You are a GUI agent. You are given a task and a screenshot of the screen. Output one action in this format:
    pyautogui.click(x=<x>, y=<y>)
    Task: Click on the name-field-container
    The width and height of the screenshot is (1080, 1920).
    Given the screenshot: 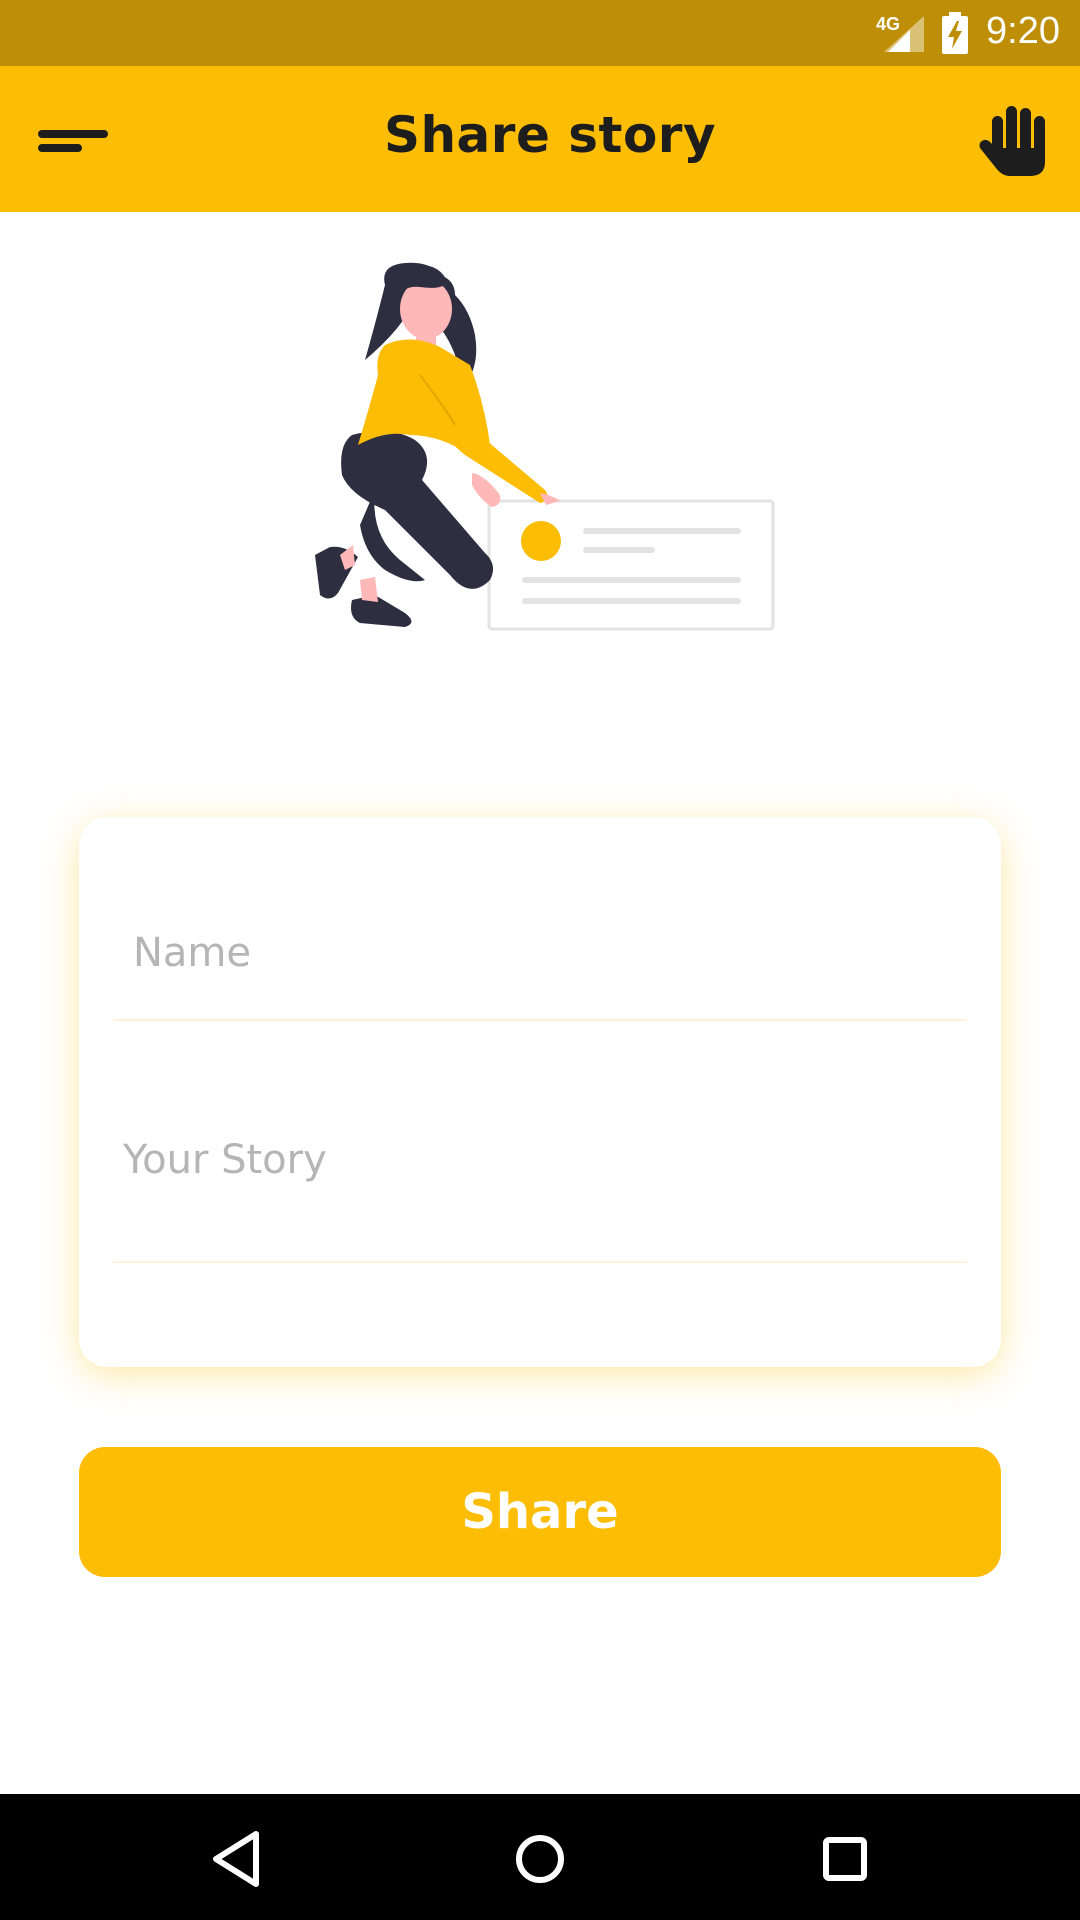 What is the action you would take?
    pyautogui.click(x=540, y=954)
    